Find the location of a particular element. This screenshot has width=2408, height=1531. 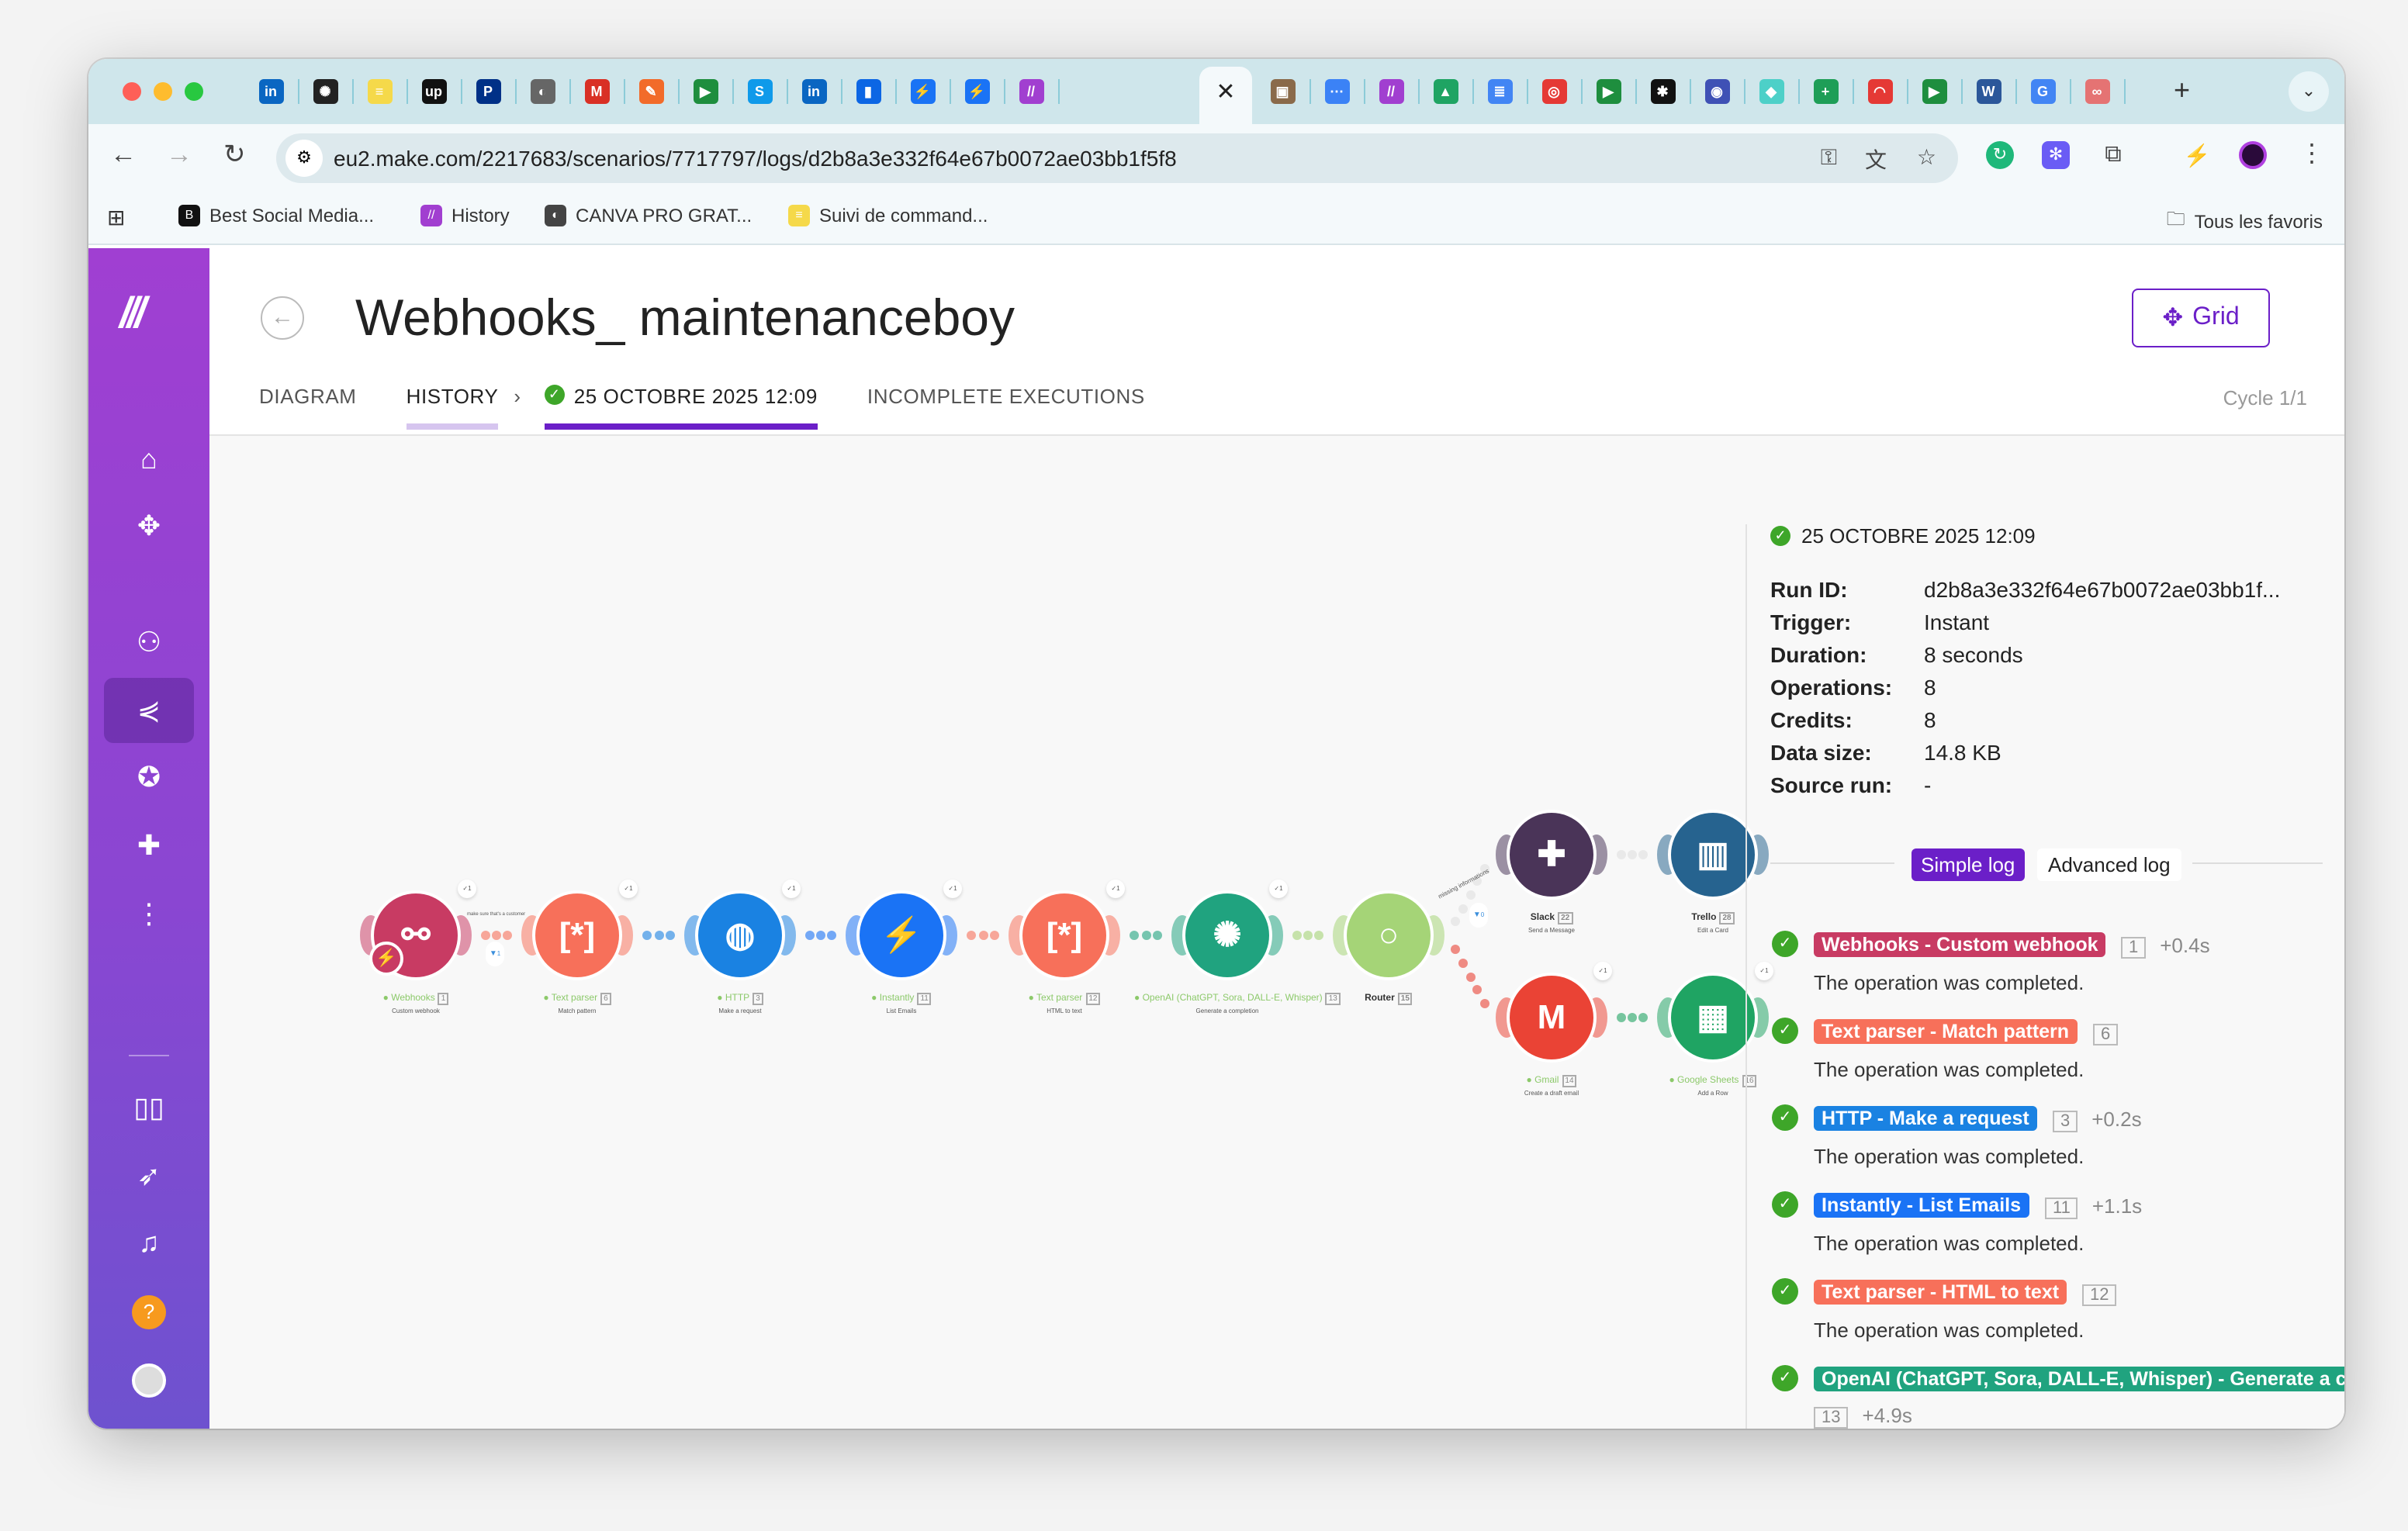

site-settings-icon: ⚙ is located at coordinates (304, 158).